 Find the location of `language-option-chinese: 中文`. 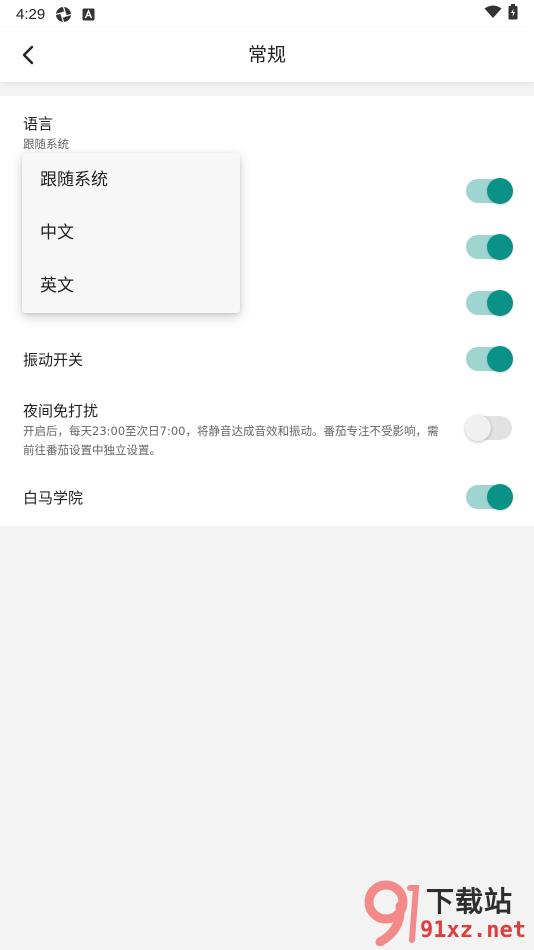

language-option-chinese: 中文 is located at coordinates (131, 233).